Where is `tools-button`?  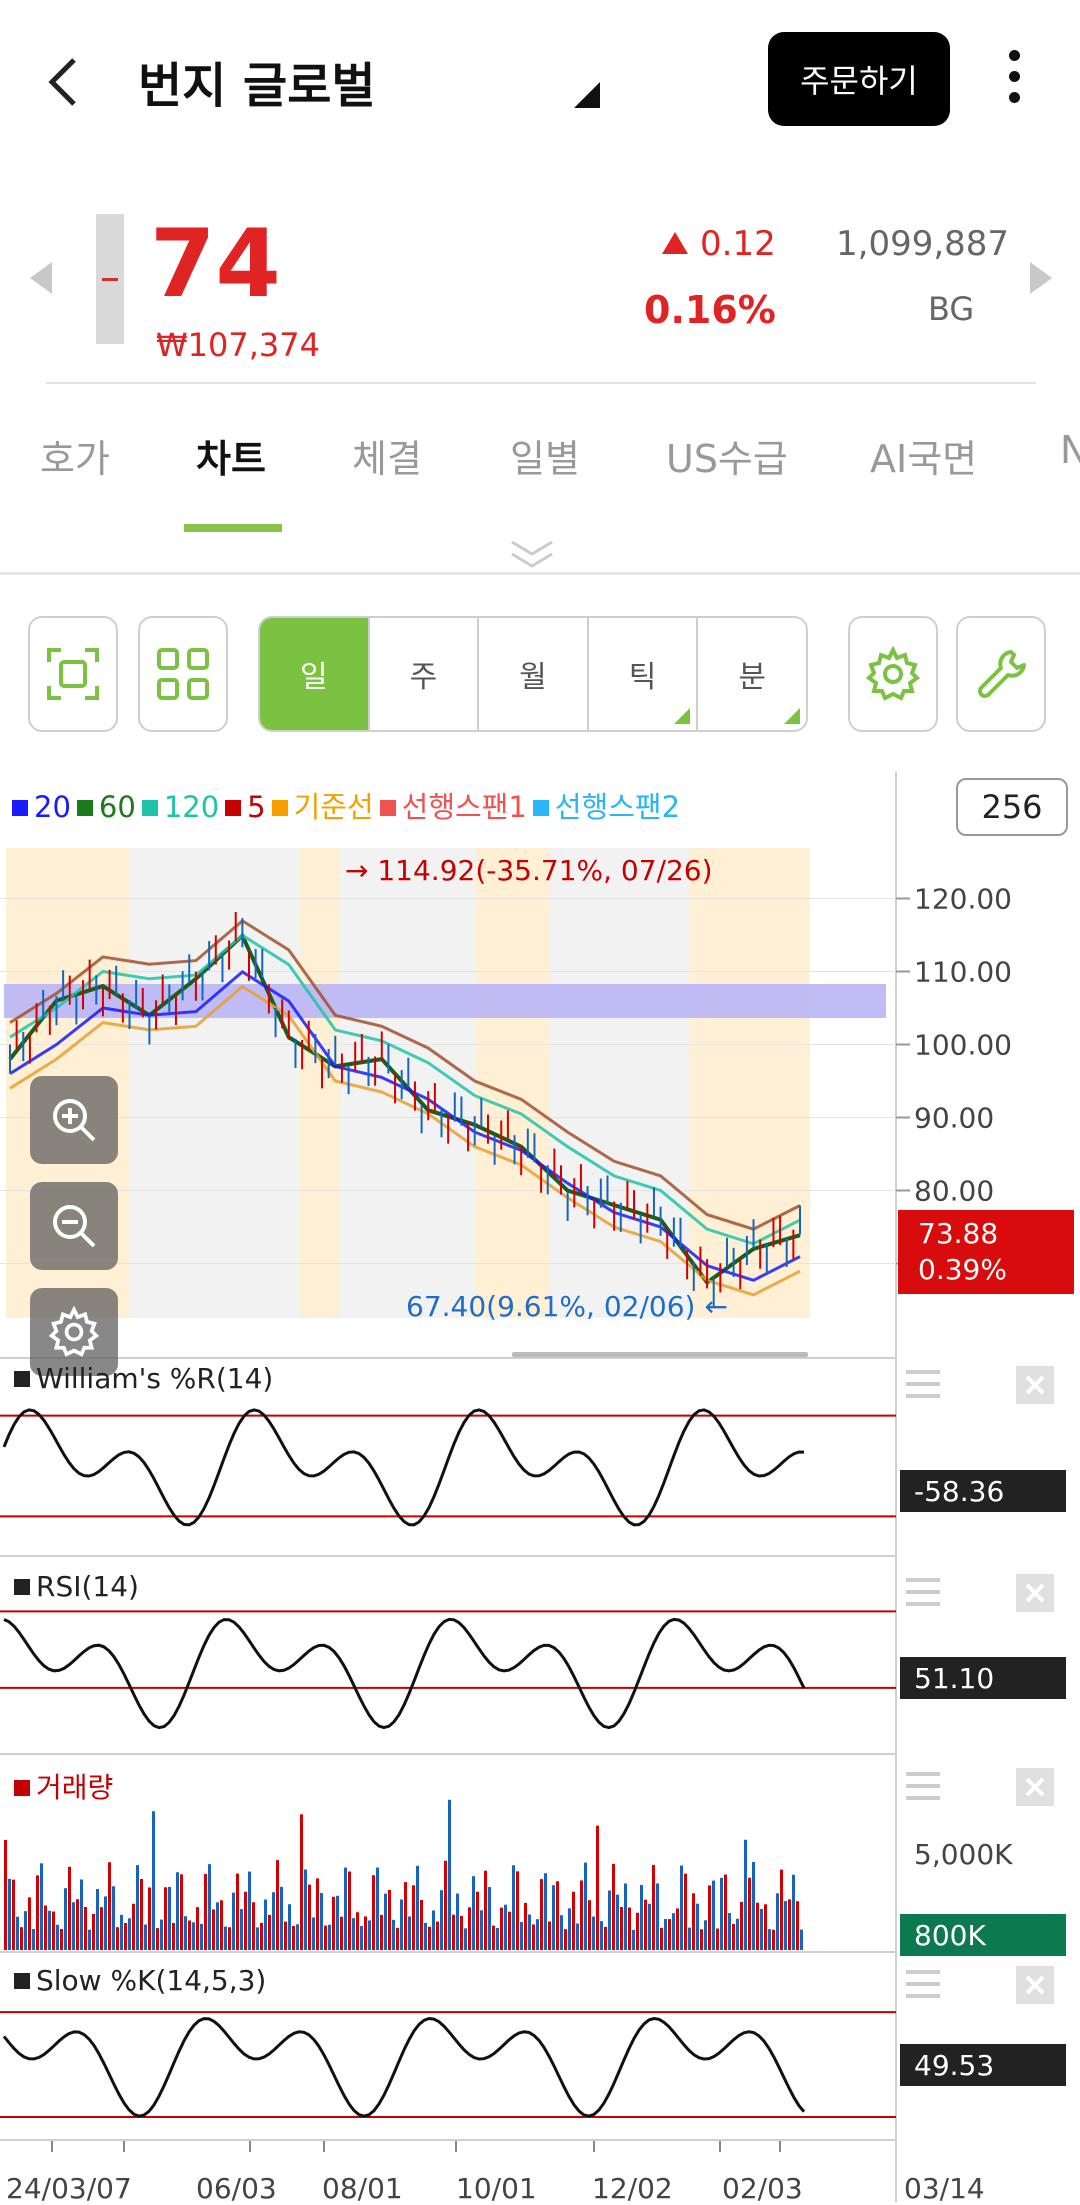
tools-button is located at coordinates (1001, 674).